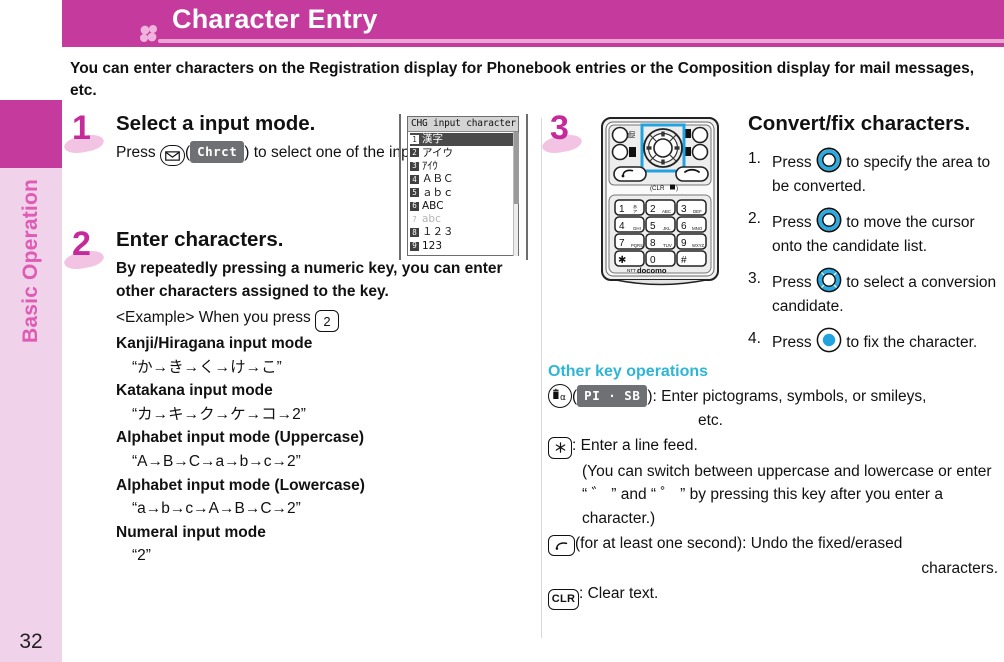 The image size is (1004, 662). Describe the element at coordinates (622, 243) in the screenshot. I see `svg-text: 7` at that location.